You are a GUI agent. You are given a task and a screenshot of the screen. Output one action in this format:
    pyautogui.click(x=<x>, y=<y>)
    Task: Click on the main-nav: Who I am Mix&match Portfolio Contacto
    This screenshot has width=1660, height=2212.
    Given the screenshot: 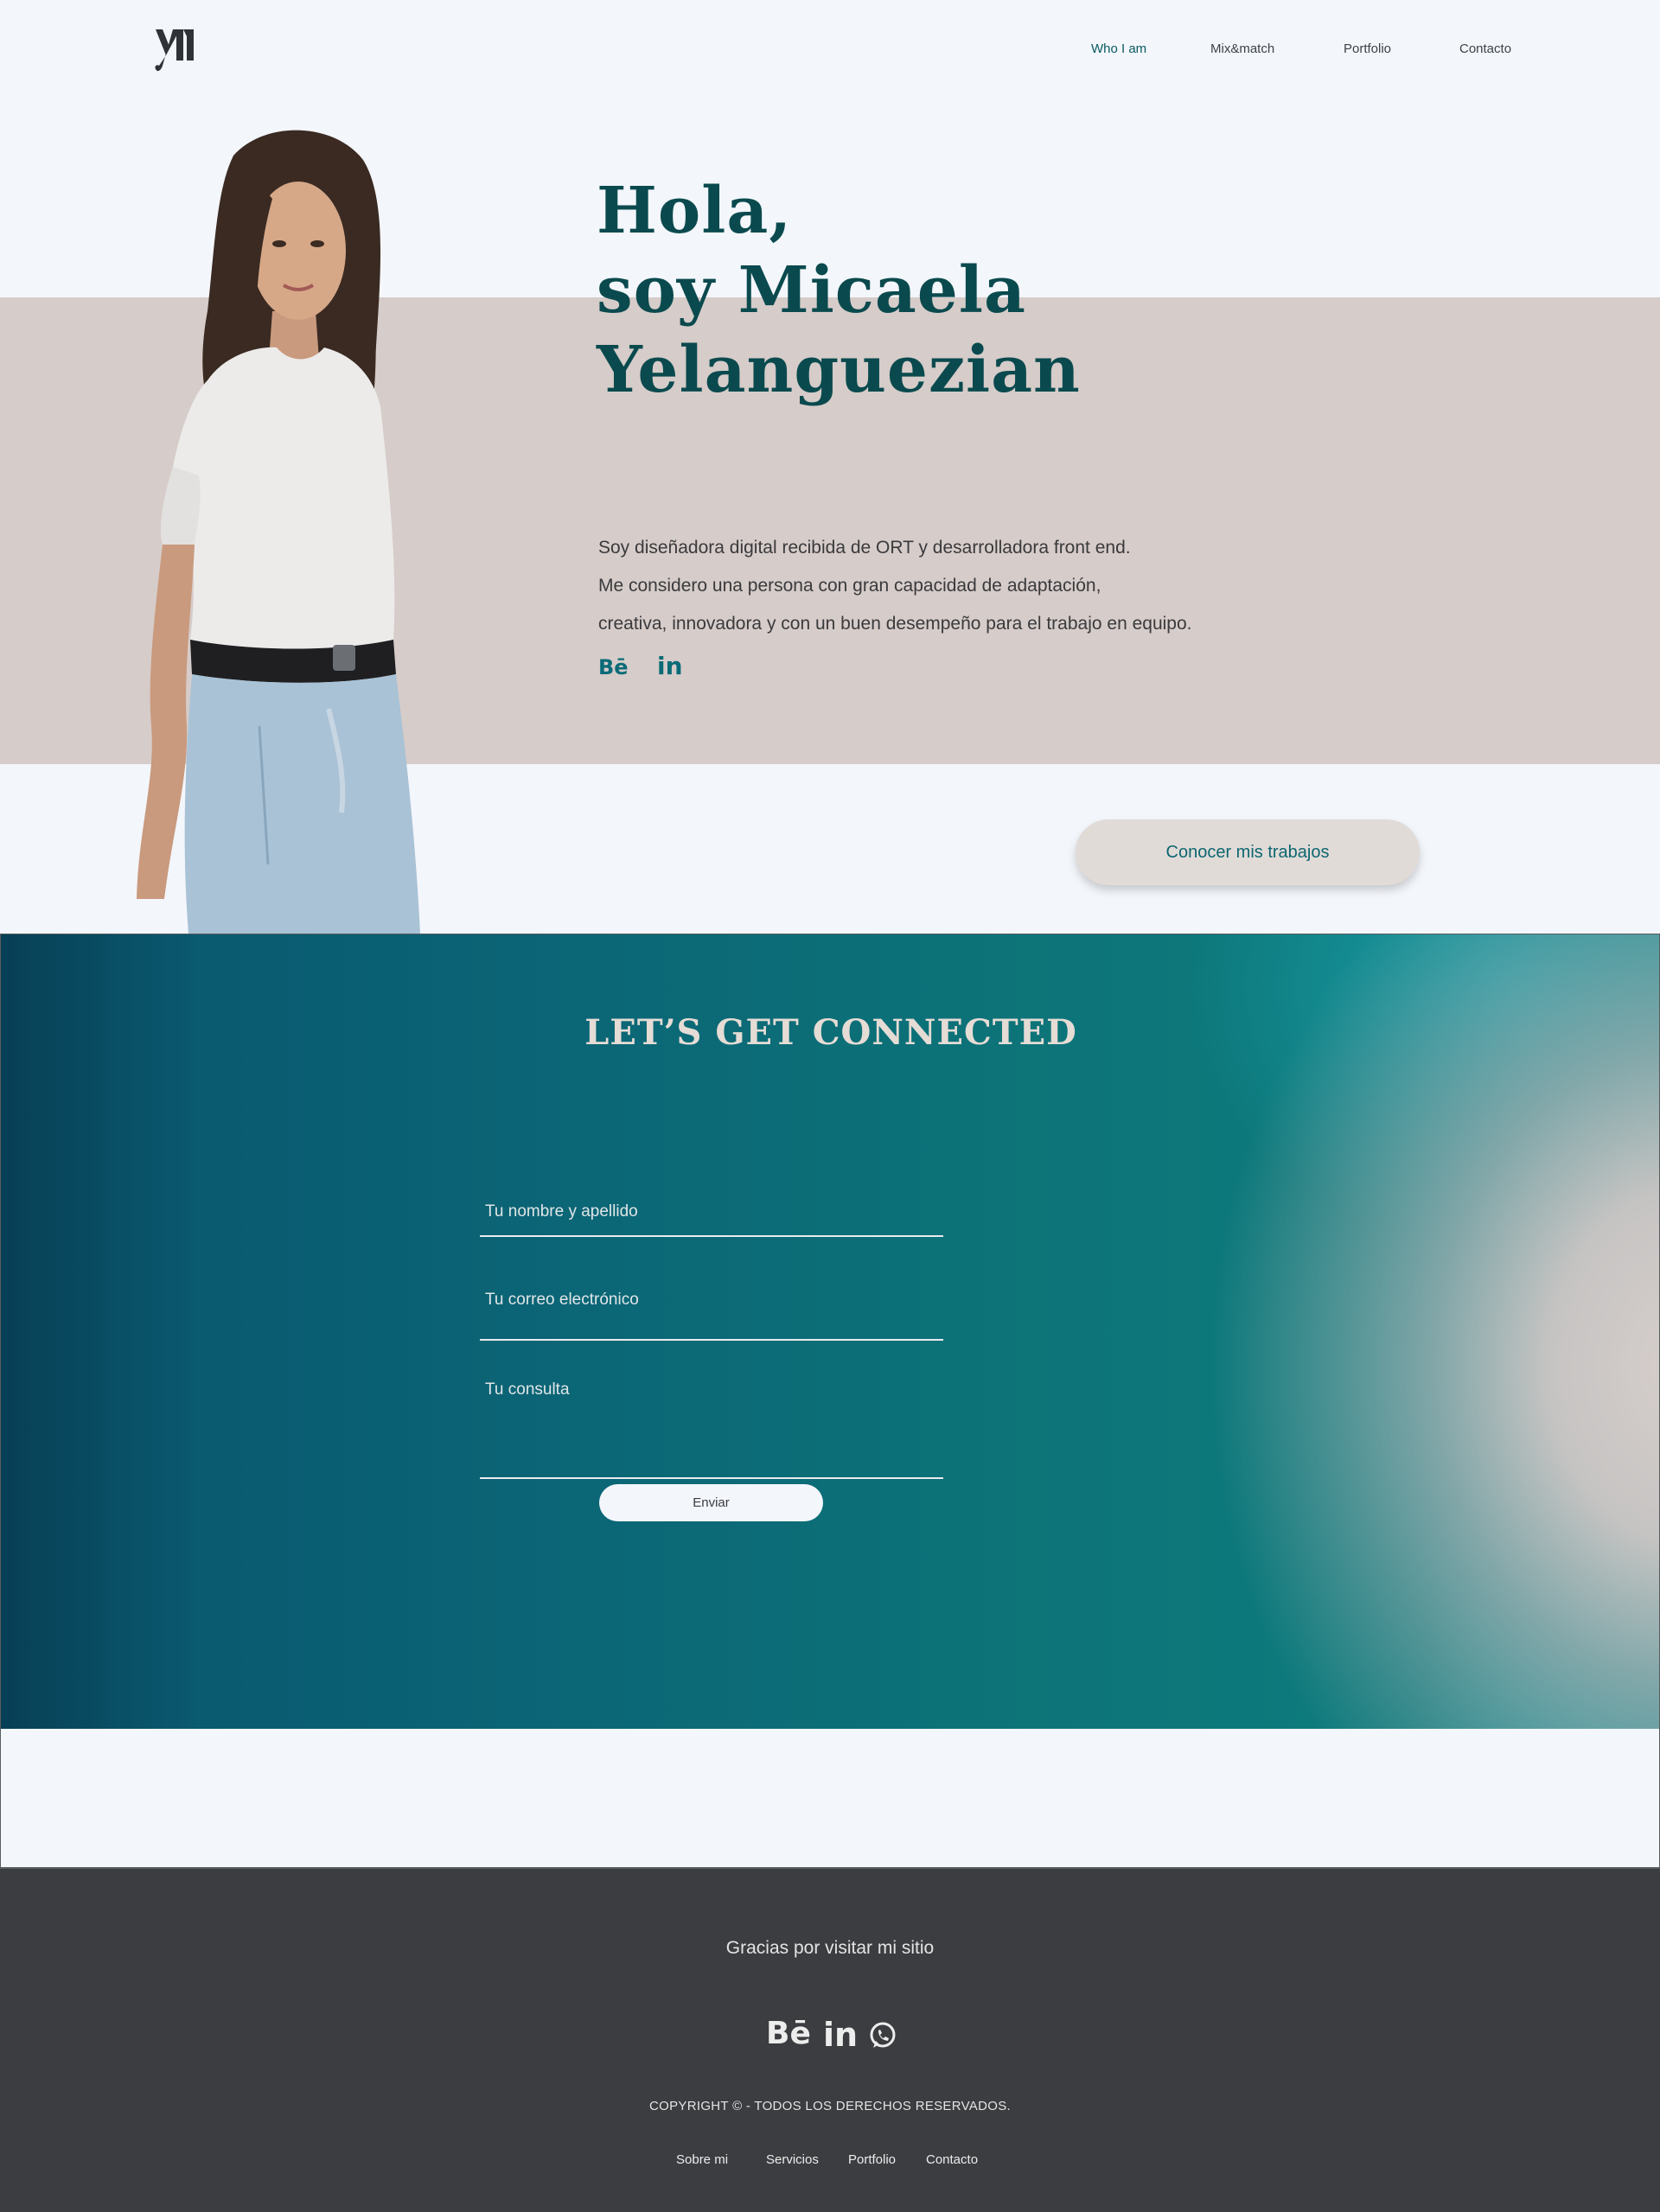 What is the action you would take?
    pyautogui.click(x=830, y=51)
    